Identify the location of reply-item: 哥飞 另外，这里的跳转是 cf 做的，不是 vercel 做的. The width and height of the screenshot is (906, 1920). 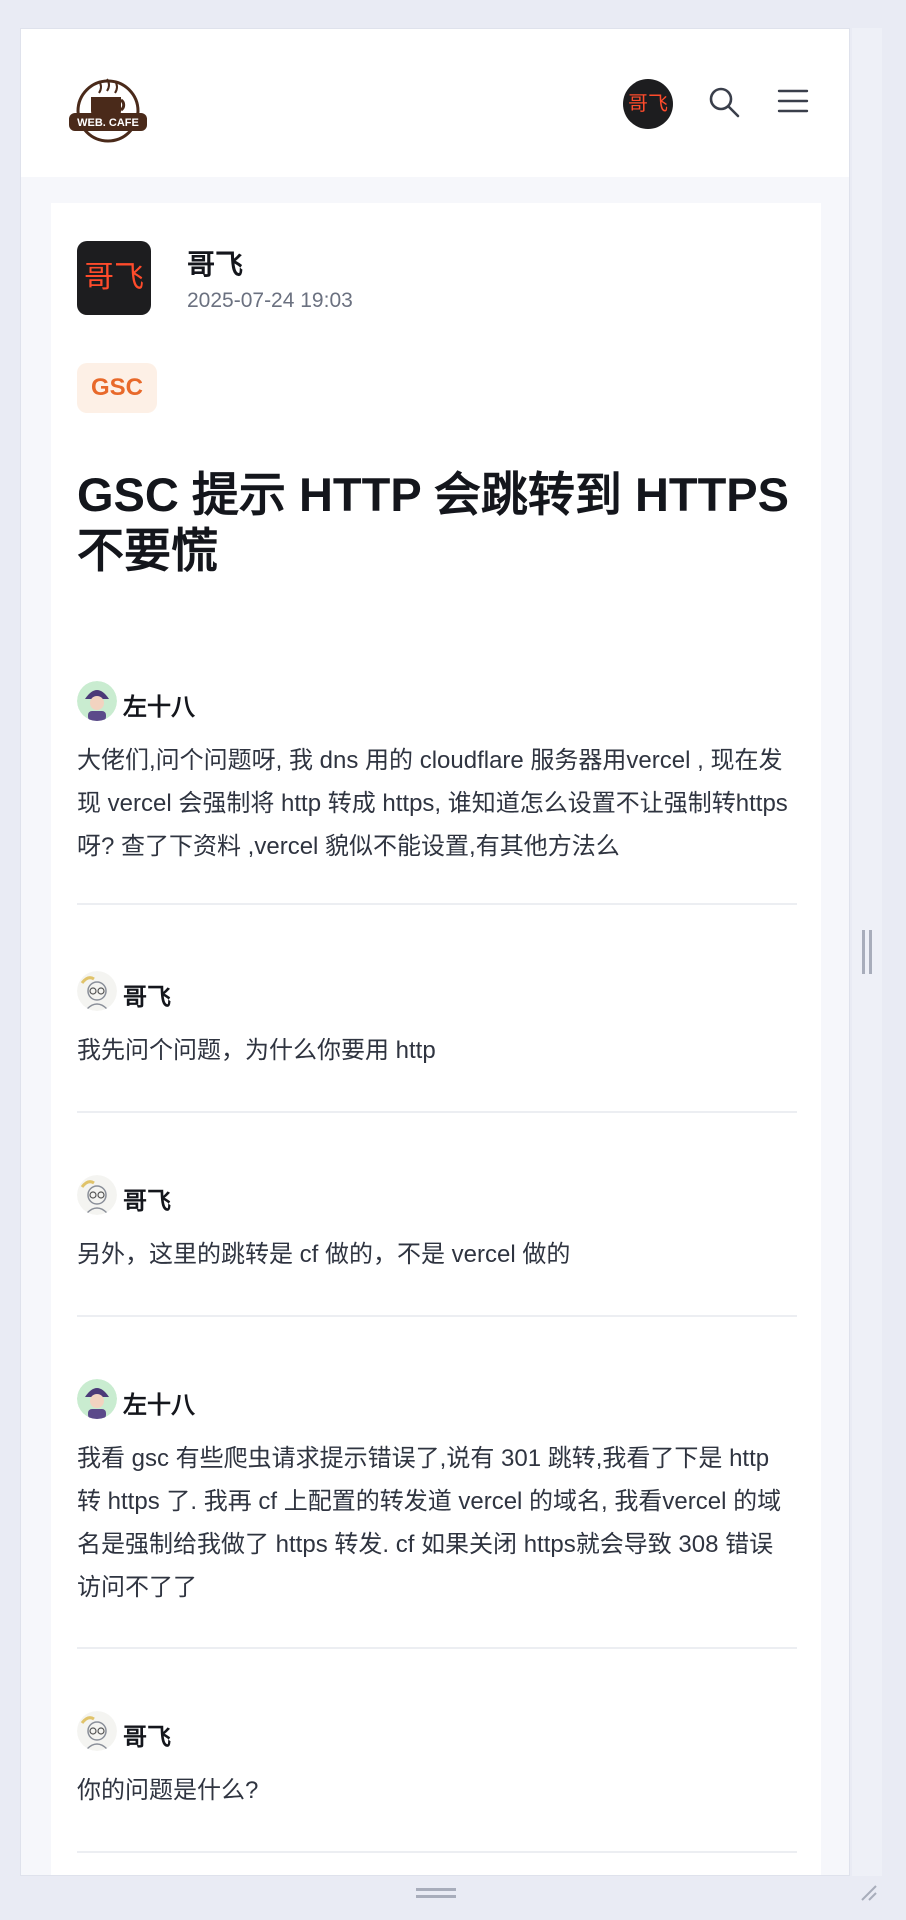
(437, 1246).